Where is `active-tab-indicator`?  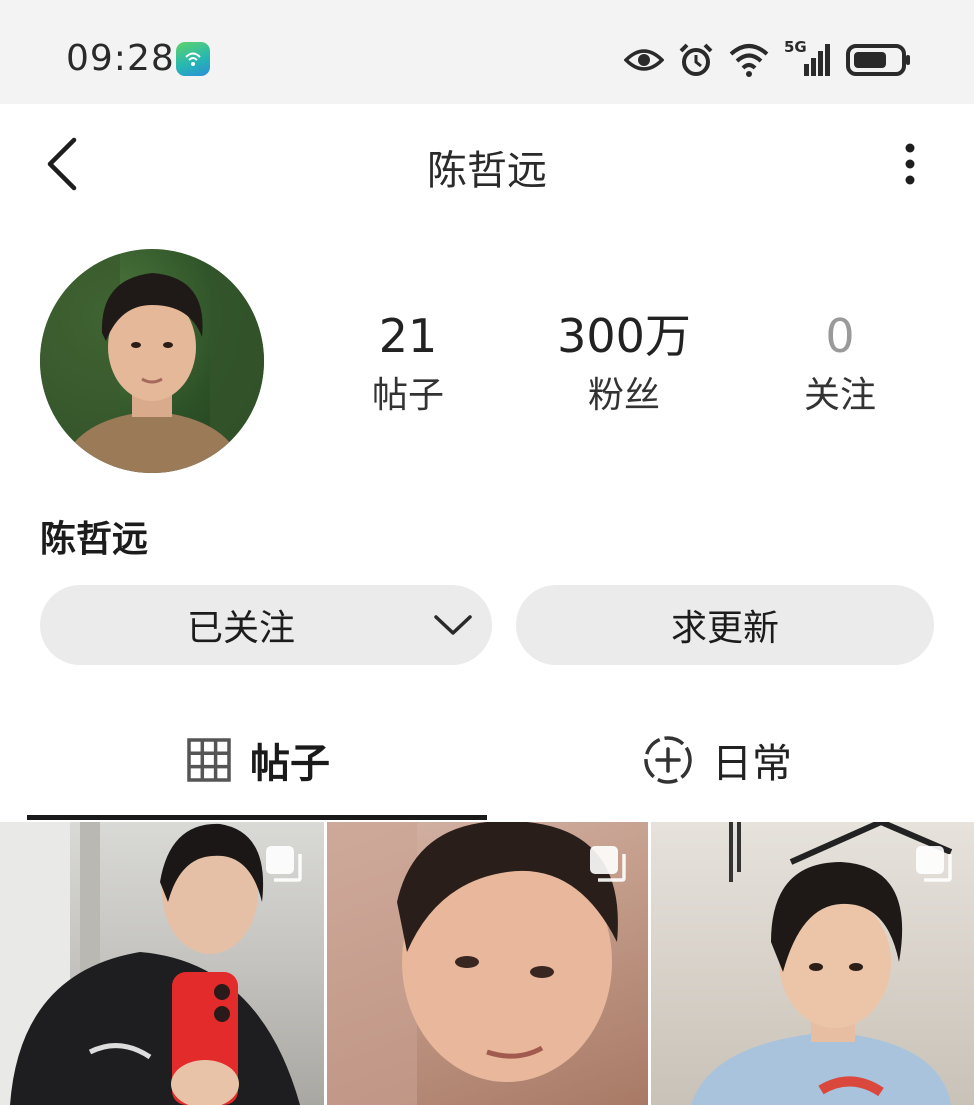
active-tab-indicator is located at coordinates (257, 817).